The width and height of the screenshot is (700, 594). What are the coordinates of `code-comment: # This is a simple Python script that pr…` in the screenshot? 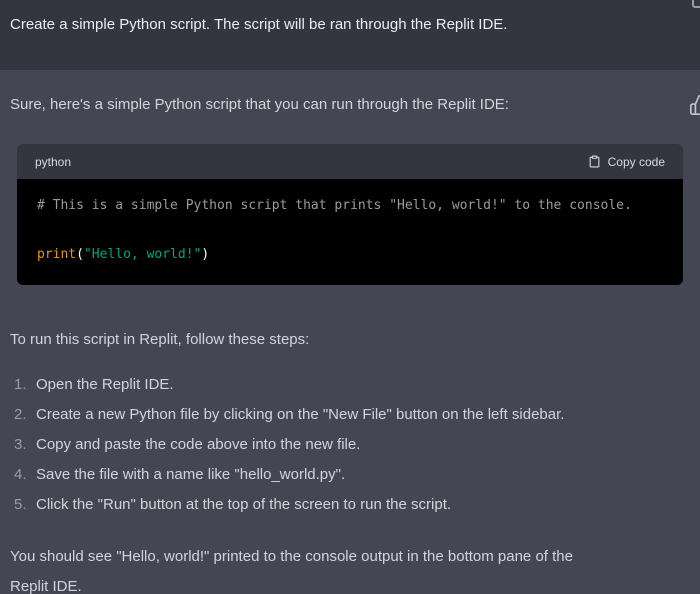 It's located at (334, 205).